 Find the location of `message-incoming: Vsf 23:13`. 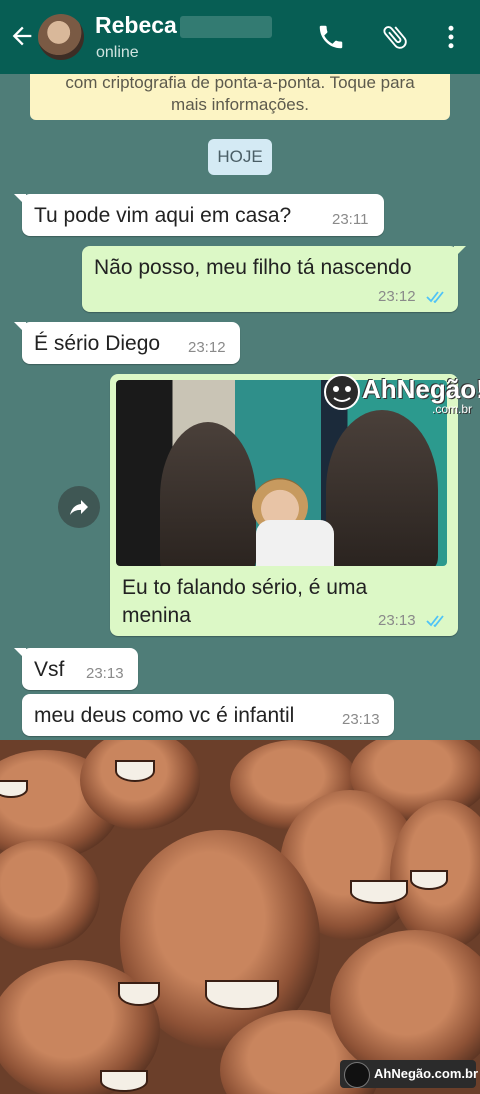

message-incoming: Vsf 23:13 is located at coordinates (76, 669).